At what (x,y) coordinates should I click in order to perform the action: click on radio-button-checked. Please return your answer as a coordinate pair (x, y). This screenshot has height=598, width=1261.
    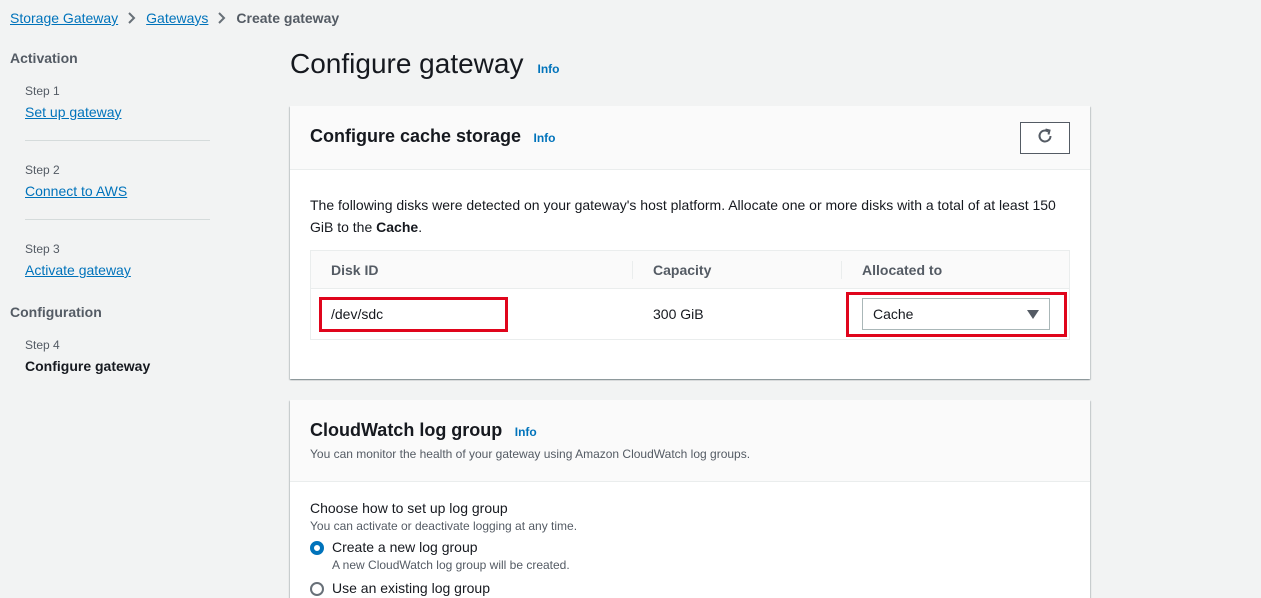
    Looking at the image, I should click on (317, 548).